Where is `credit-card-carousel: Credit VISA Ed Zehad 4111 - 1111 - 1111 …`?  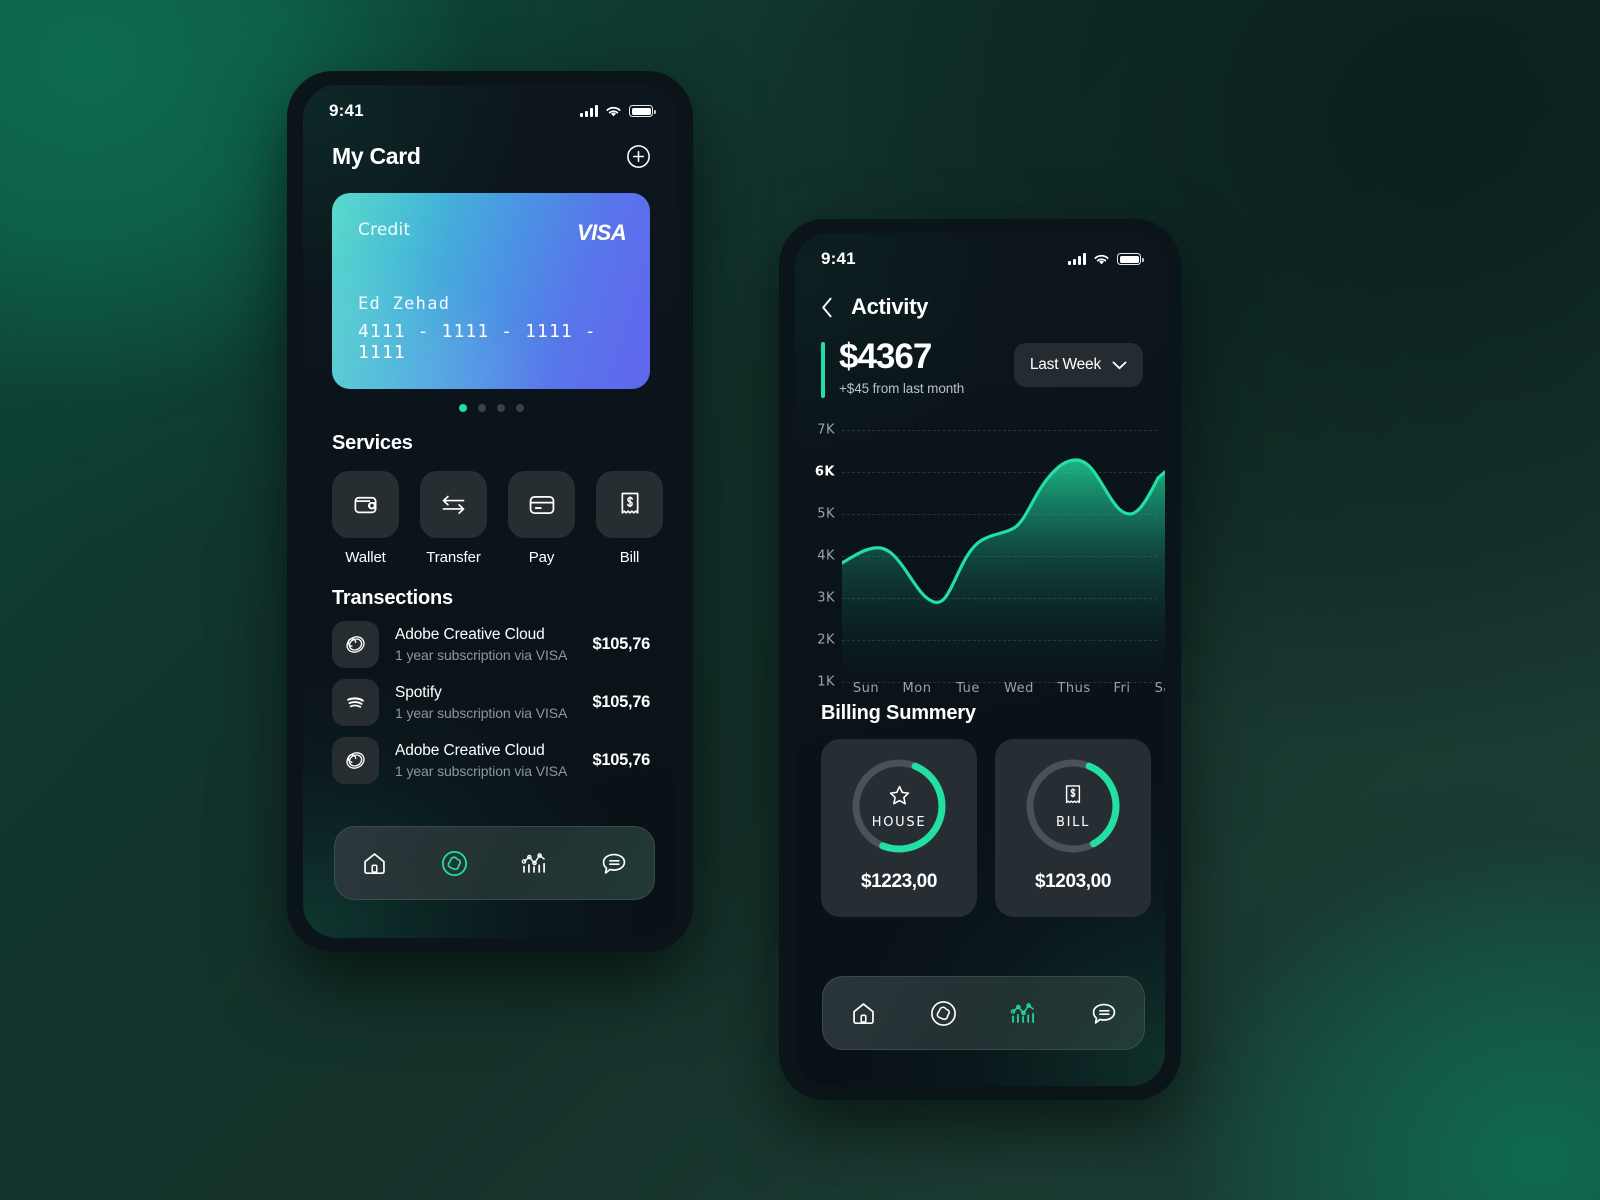 credit-card-carousel: Credit VISA Ed Zehad 4111 - 1111 - 1111 … is located at coordinates (490, 291).